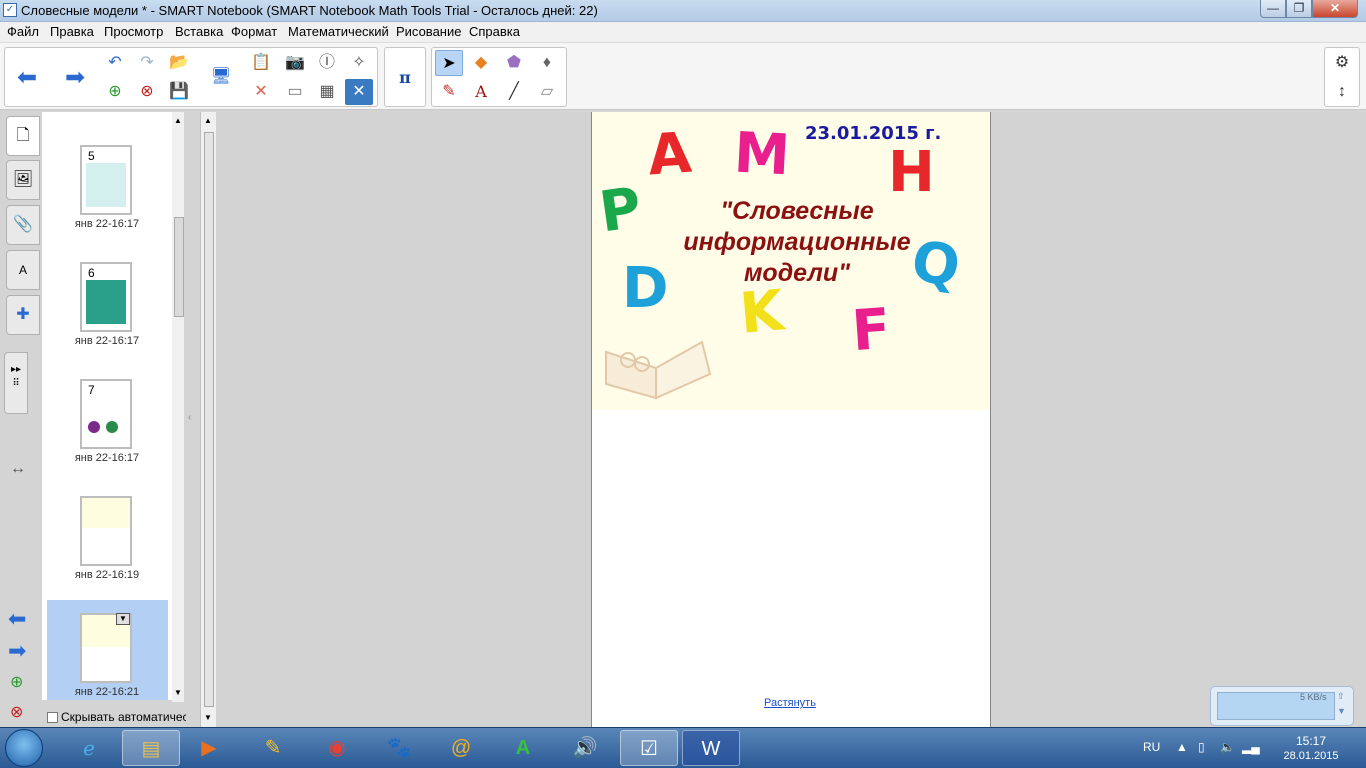 The height and width of the screenshot is (768, 1366). What do you see at coordinates (254, 31) in the screenshot?
I see `menu-format: Формат` at bounding box center [254, 31].